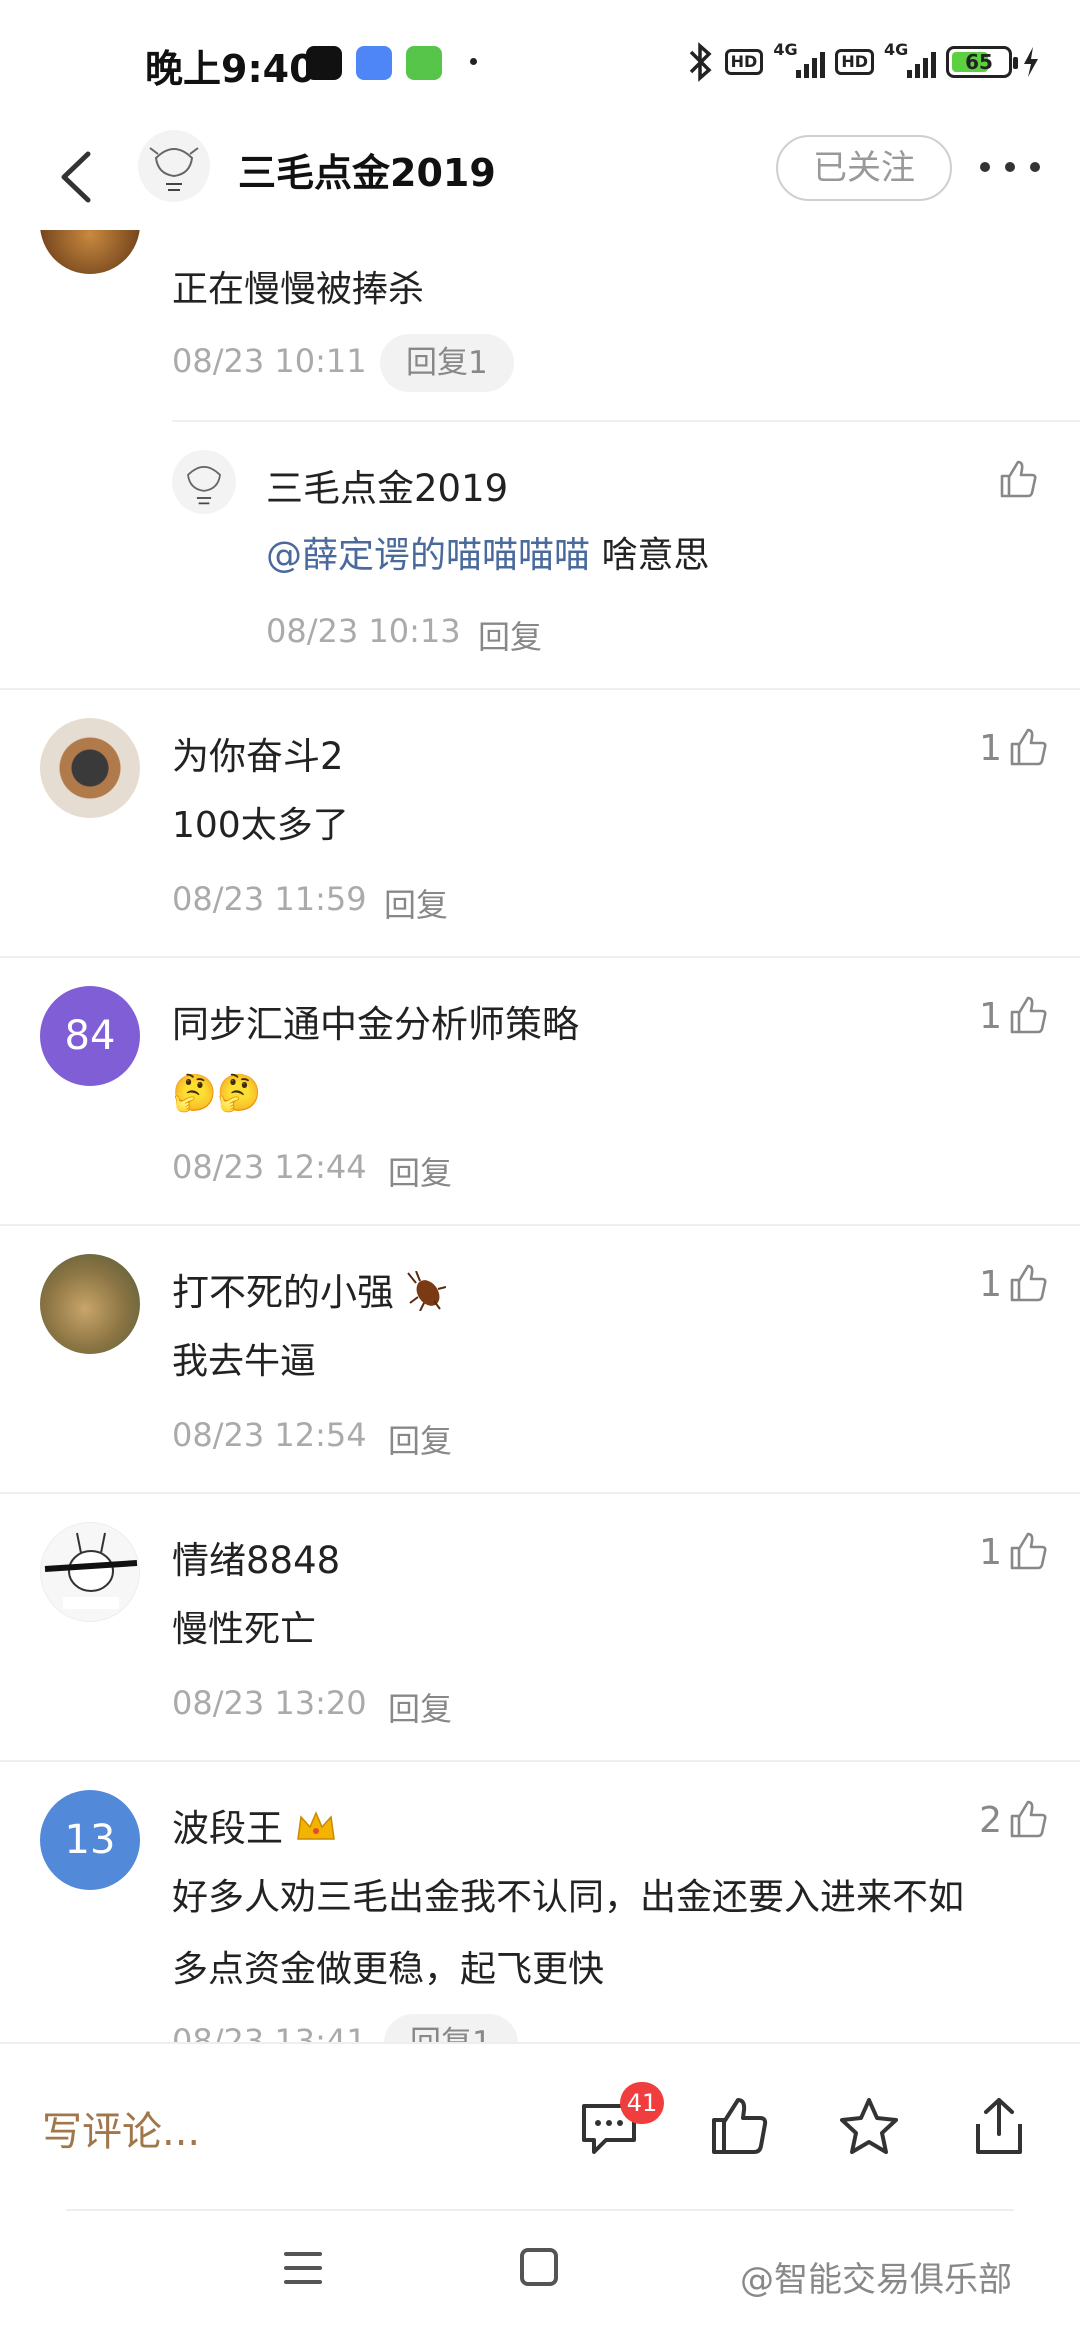  Describe the element at coordinates (269, 1167) in the screenshot. I see `comment-time: 08/23 12:44` at that location.